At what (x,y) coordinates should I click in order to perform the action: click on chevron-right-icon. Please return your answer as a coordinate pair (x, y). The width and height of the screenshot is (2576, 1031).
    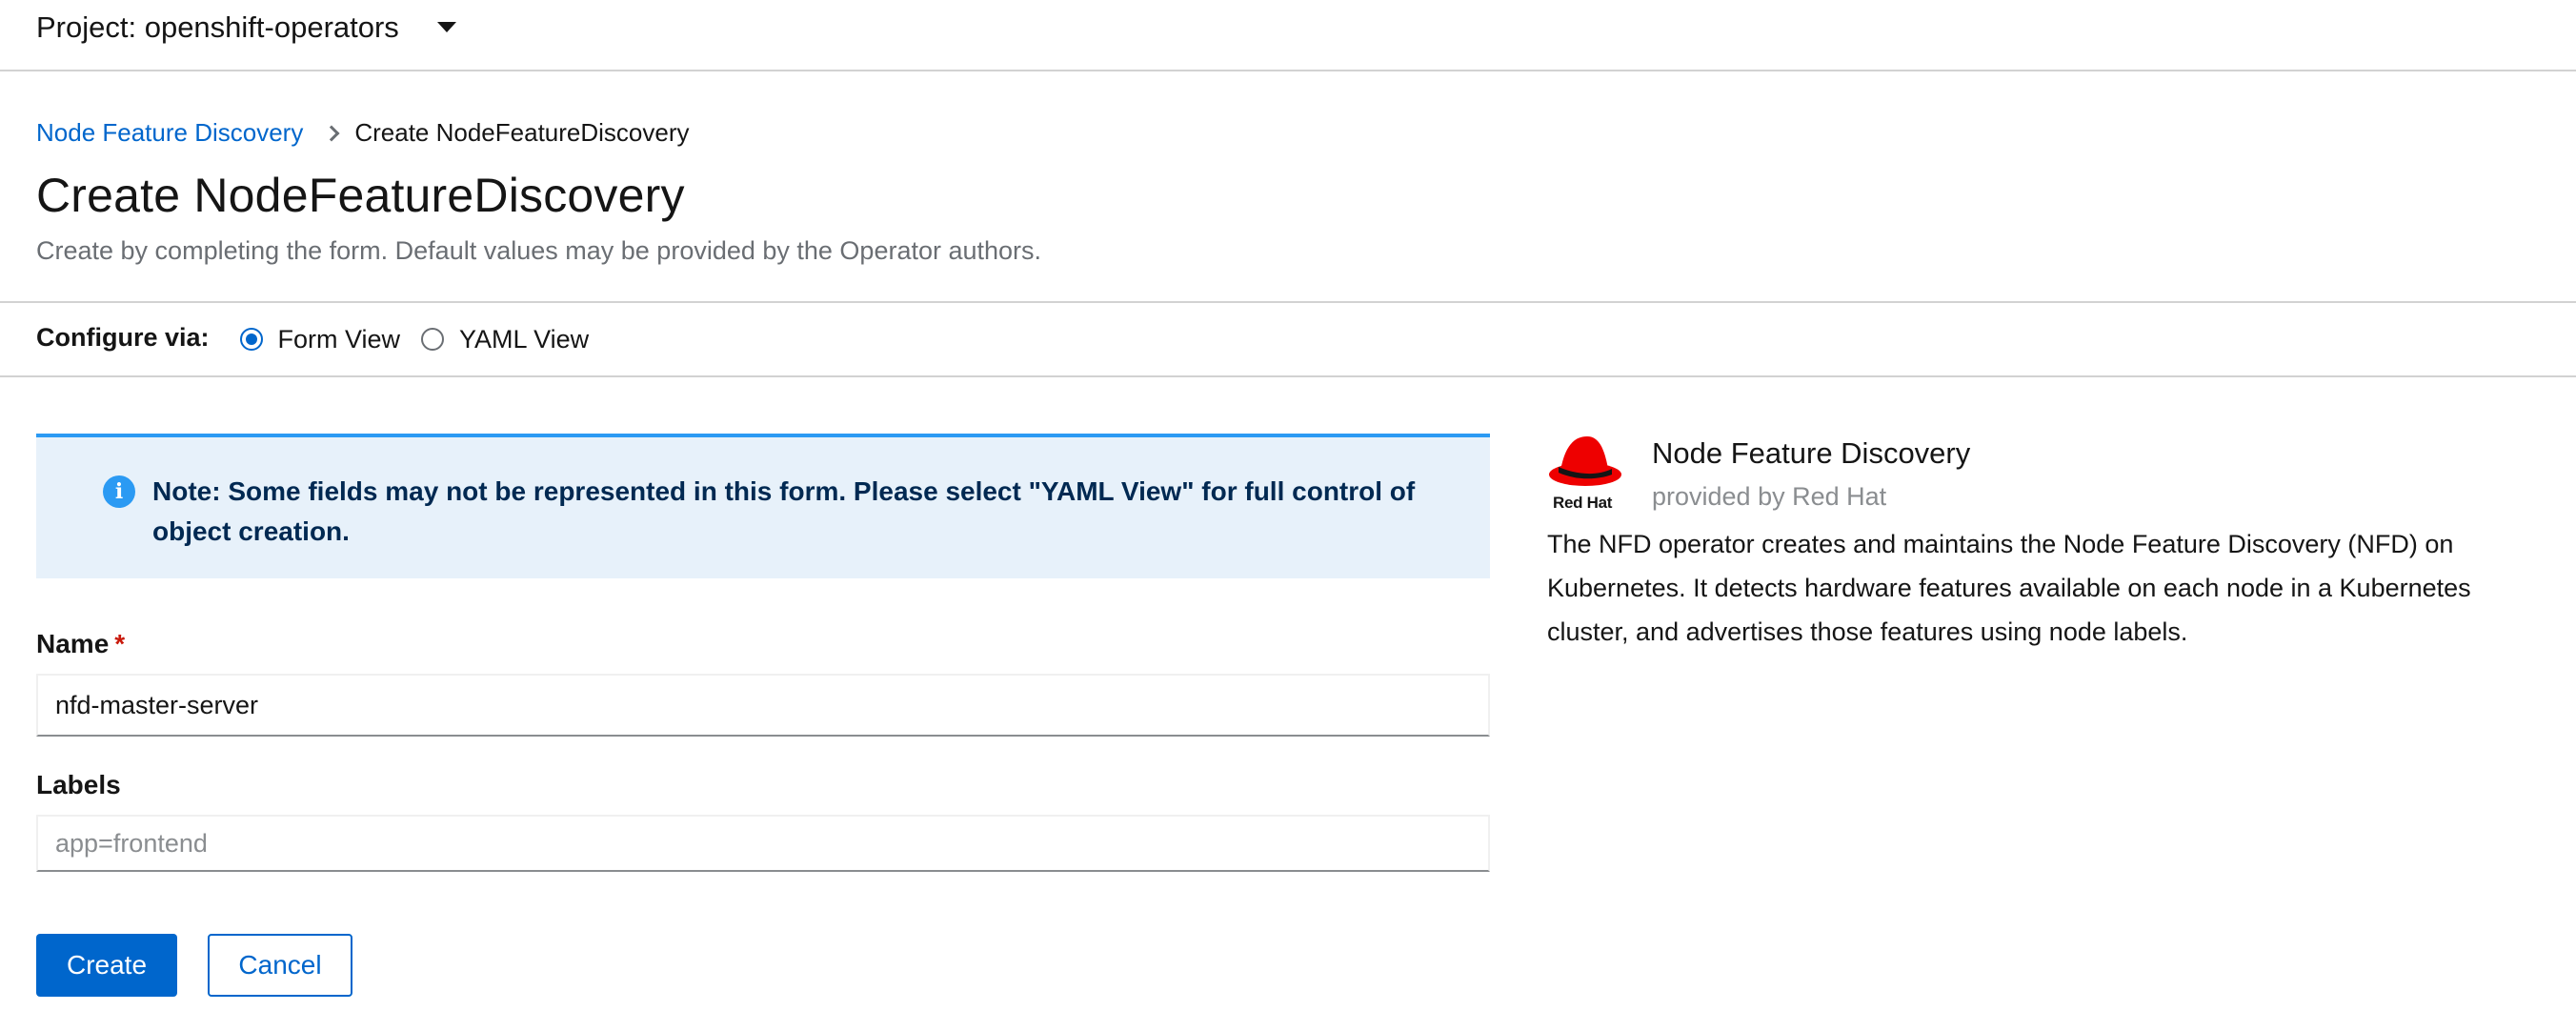
    Looking at the image, I should click on (331, 133).